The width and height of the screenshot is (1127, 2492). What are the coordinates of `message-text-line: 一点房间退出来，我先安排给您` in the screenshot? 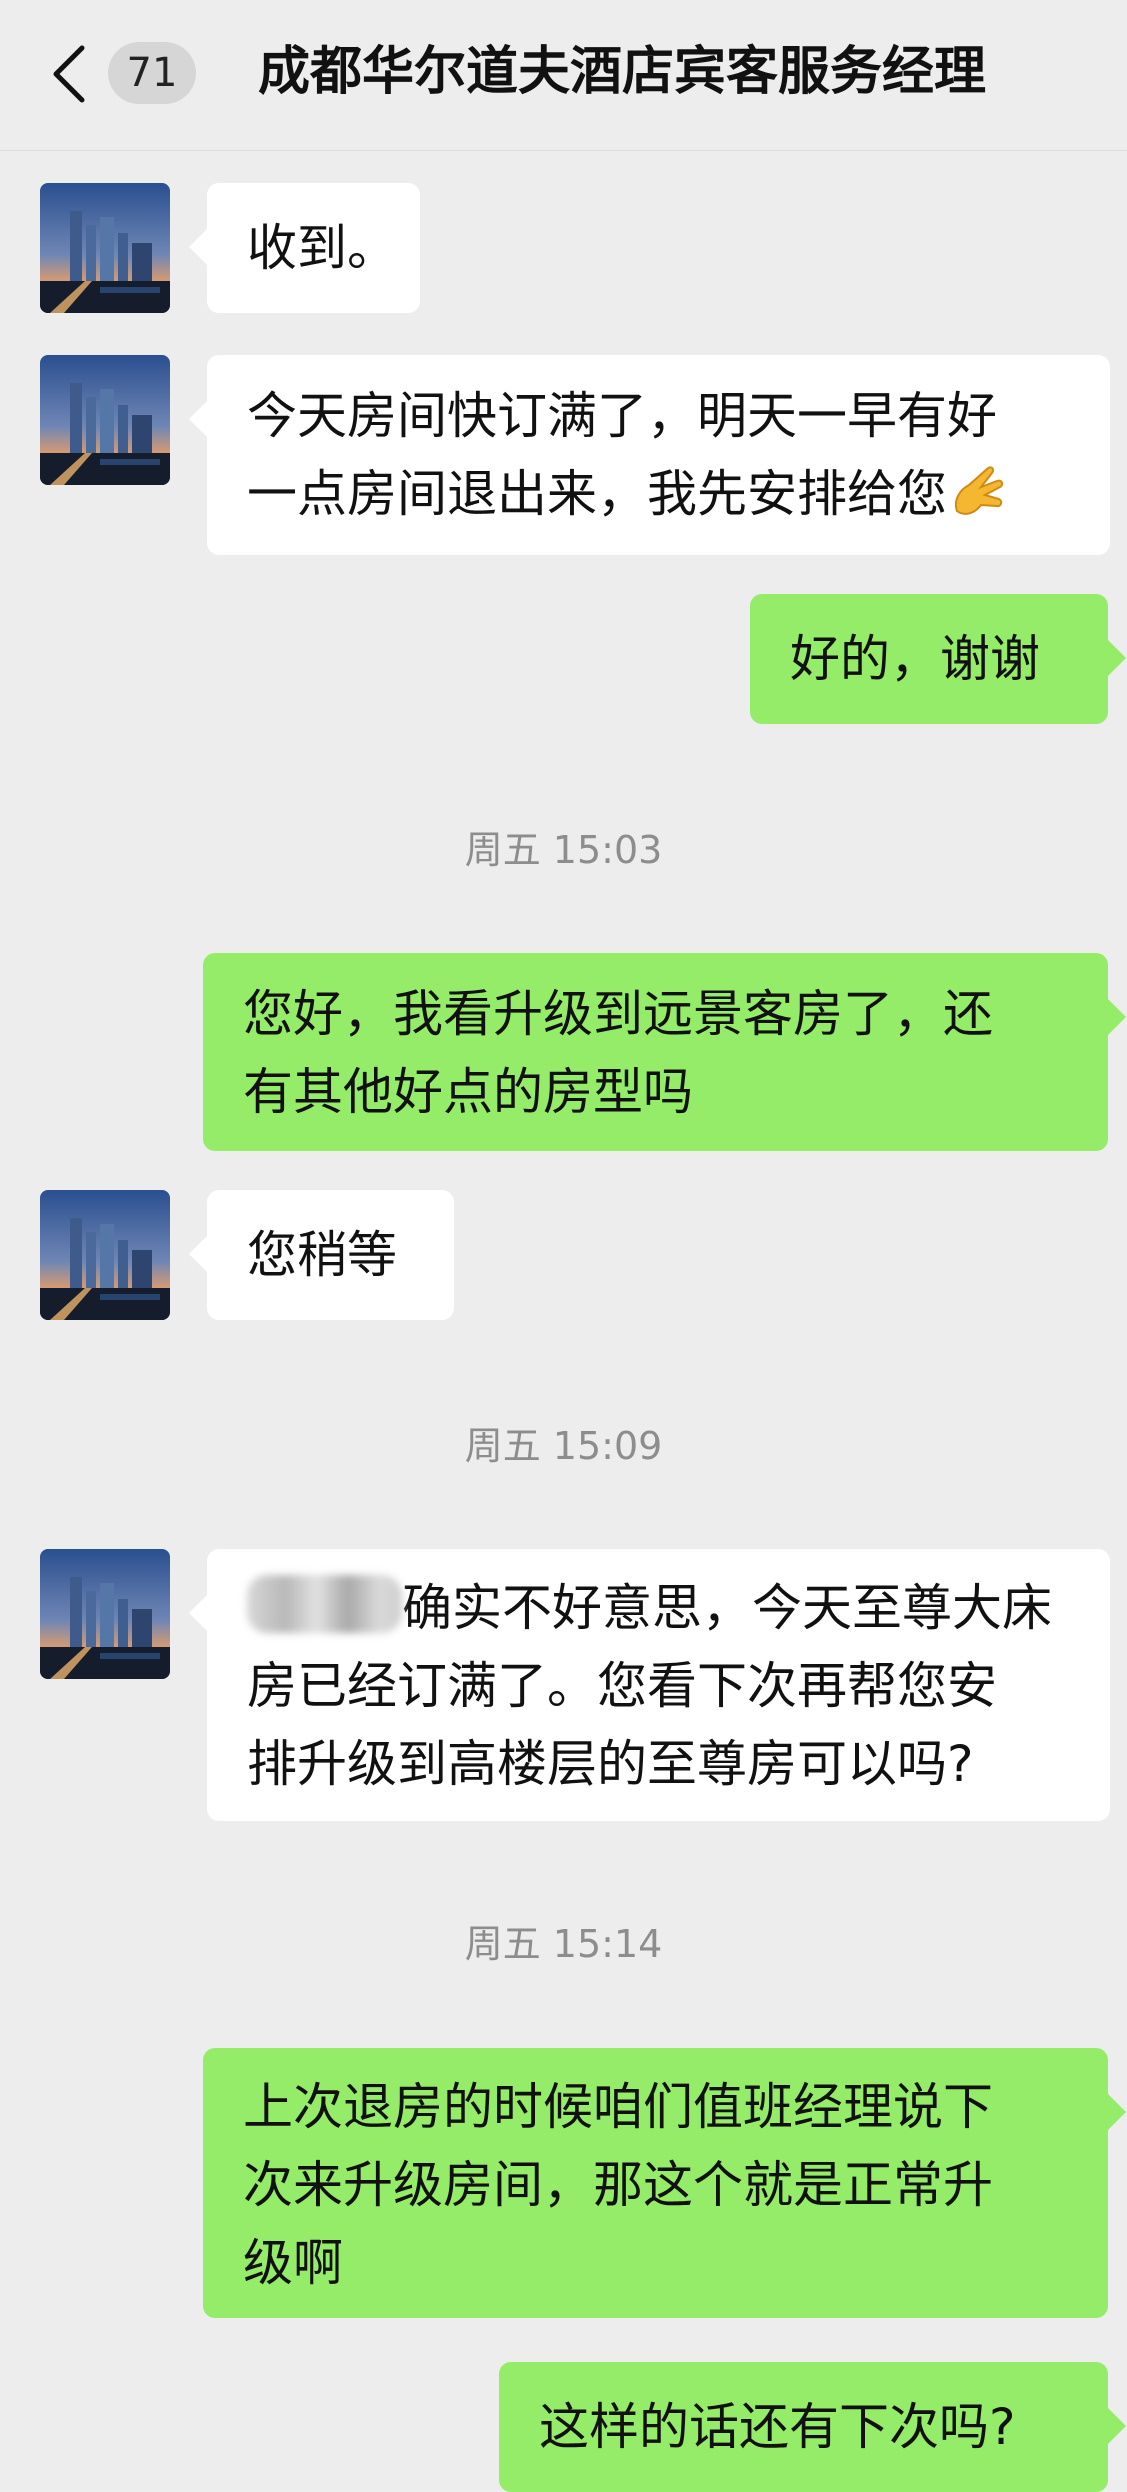 It's located at (658, 494).